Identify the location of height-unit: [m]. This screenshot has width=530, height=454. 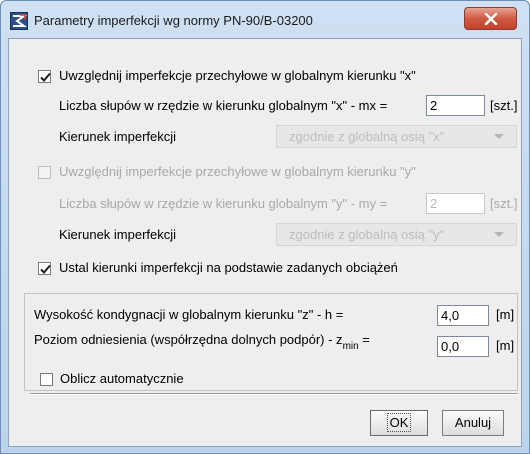
(505, 314).